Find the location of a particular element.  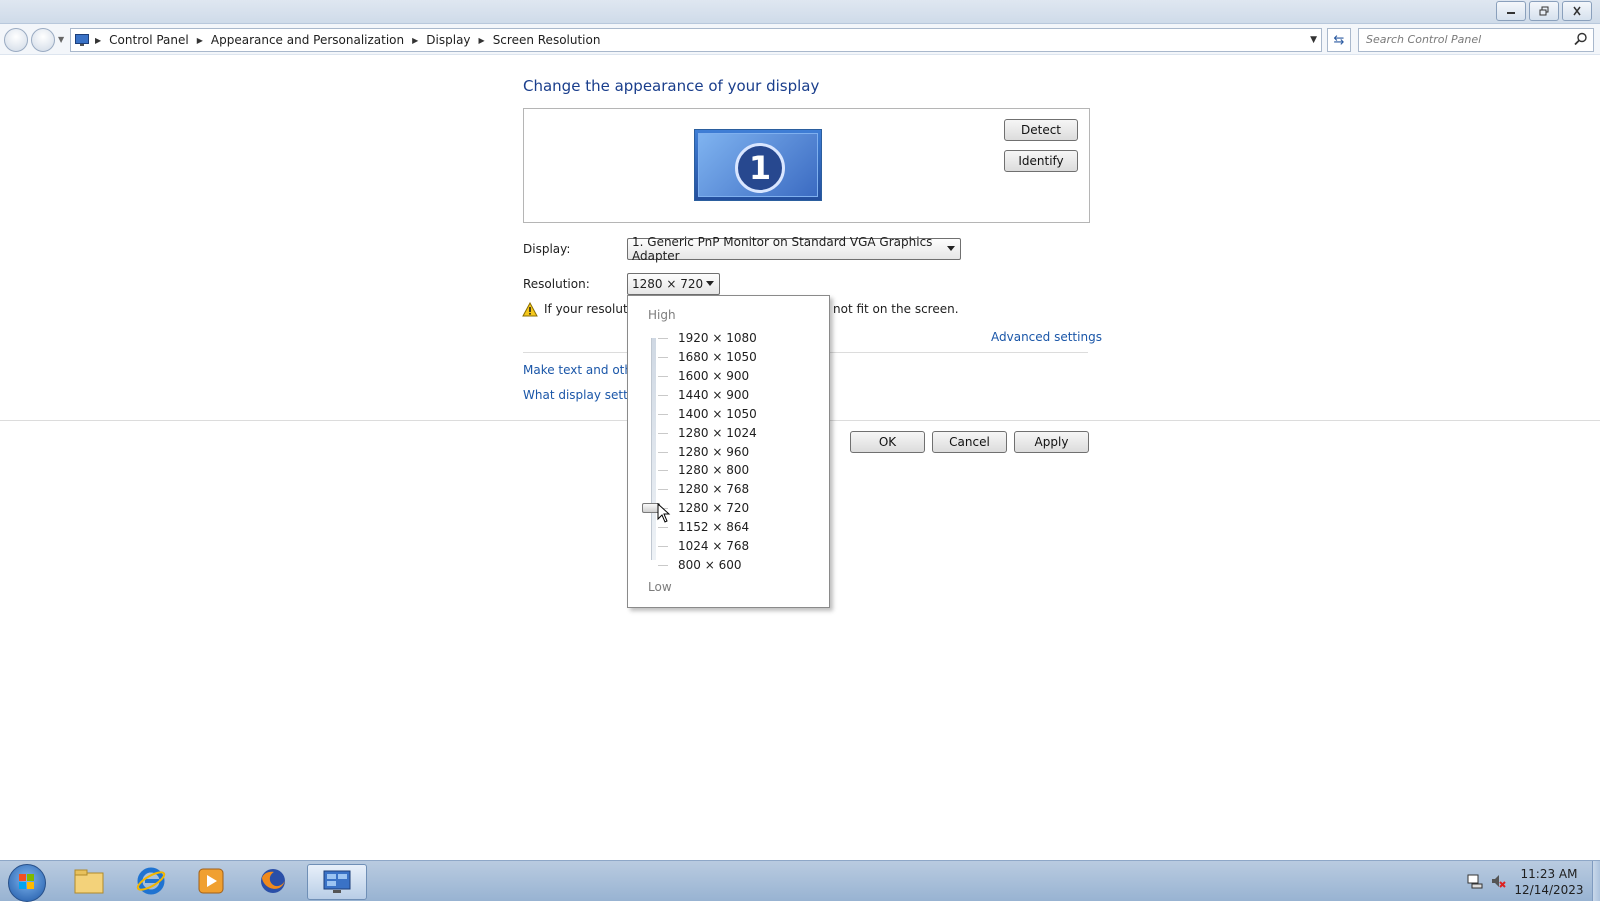

volume-muted-icon is located at coordinates (1498, 881).